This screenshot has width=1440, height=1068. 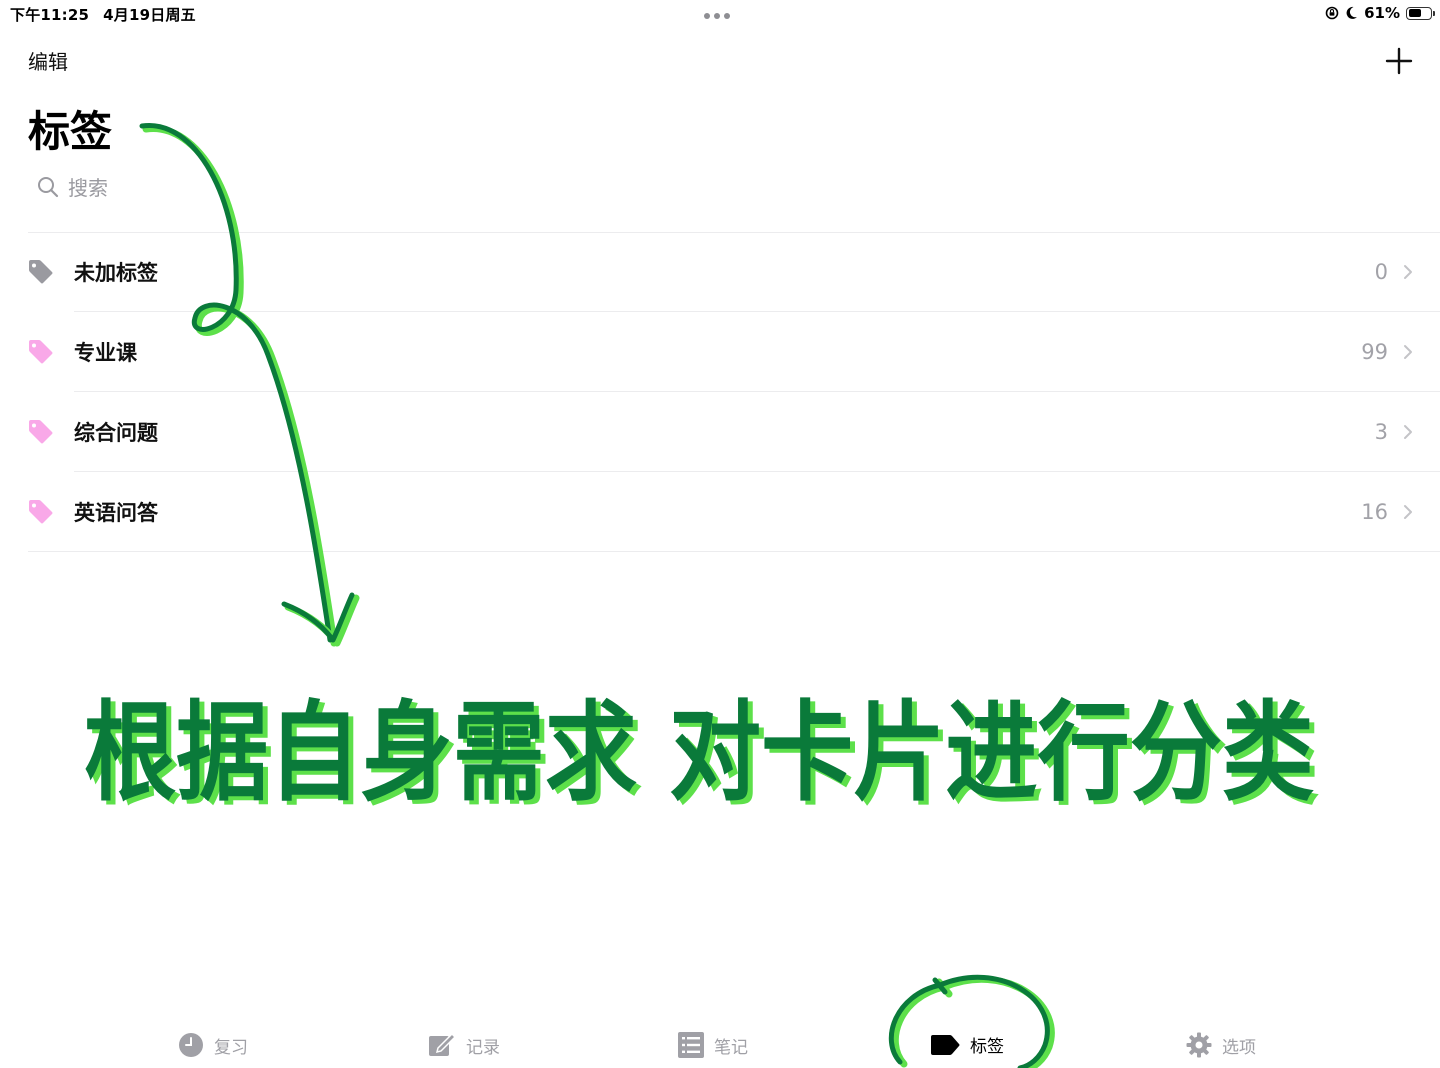 I want to click on page-title: 标签, so click(x=70, y=131).